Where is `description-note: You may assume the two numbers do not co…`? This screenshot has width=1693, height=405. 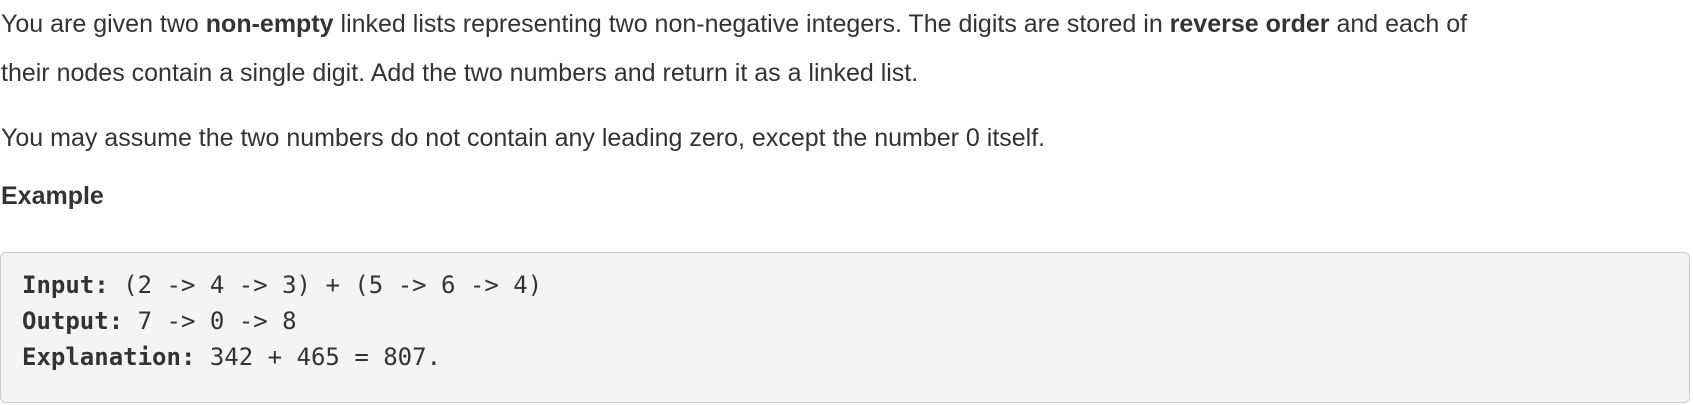
description-note: You may assume the two numbers do not co… is located at coordinates (523, 138).